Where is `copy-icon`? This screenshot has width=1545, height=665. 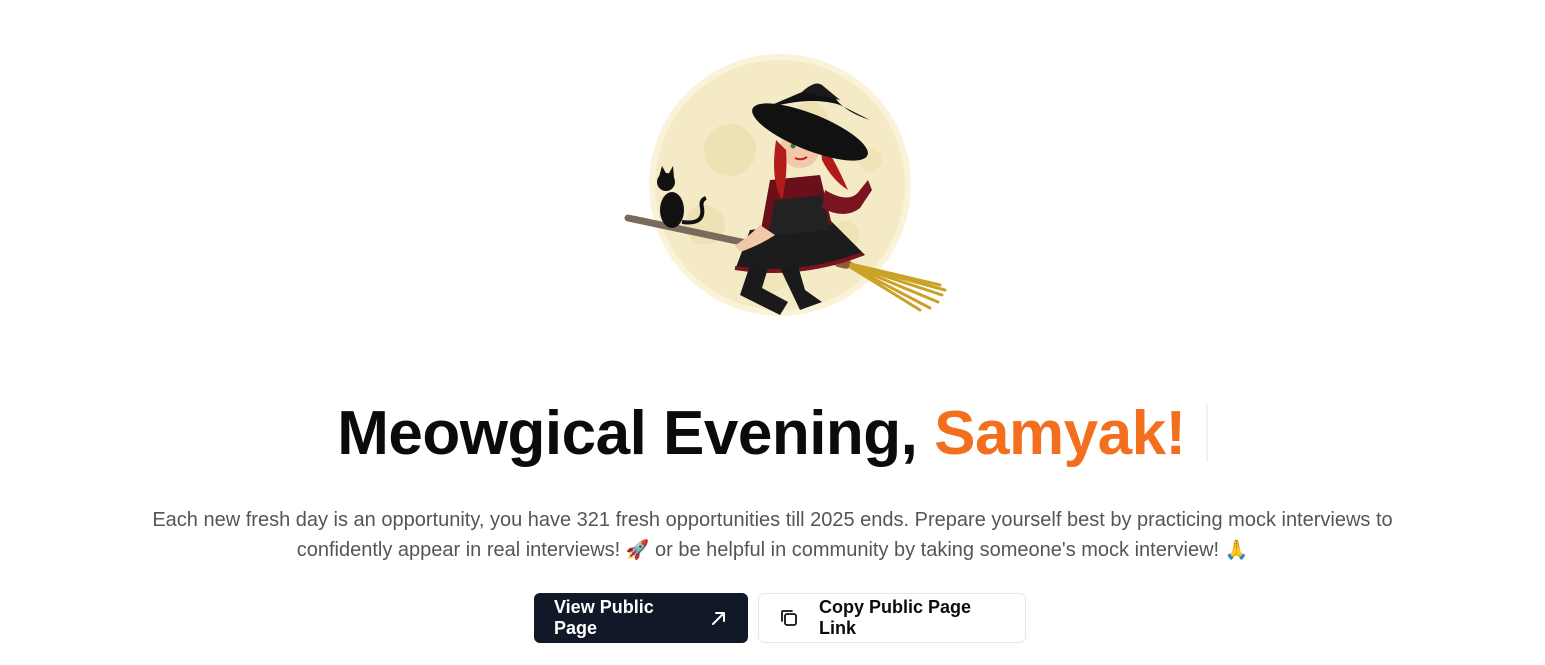
copy-icon is located at coordinates (789, 618).